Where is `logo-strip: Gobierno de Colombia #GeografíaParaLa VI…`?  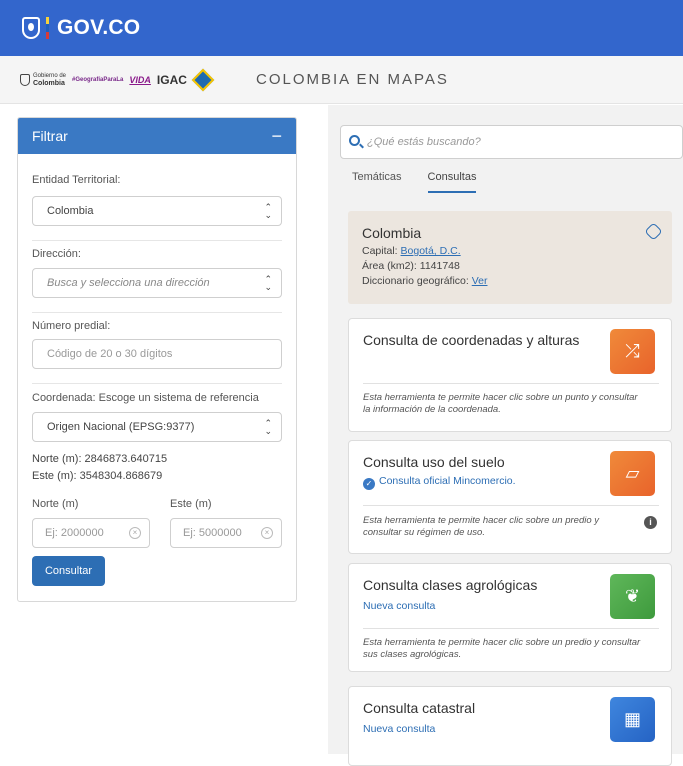
logo-strip: Gobierno de Colombia #GeografíaParaLa VI… is located at coordinates (119, 79).